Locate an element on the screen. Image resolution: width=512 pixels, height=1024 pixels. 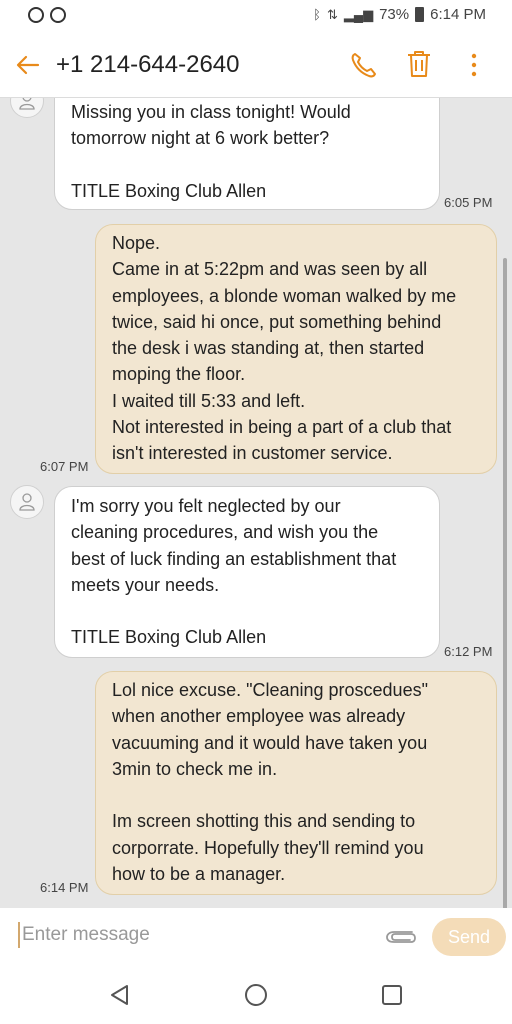
send-button: Send is located at coordinates (469, 937).